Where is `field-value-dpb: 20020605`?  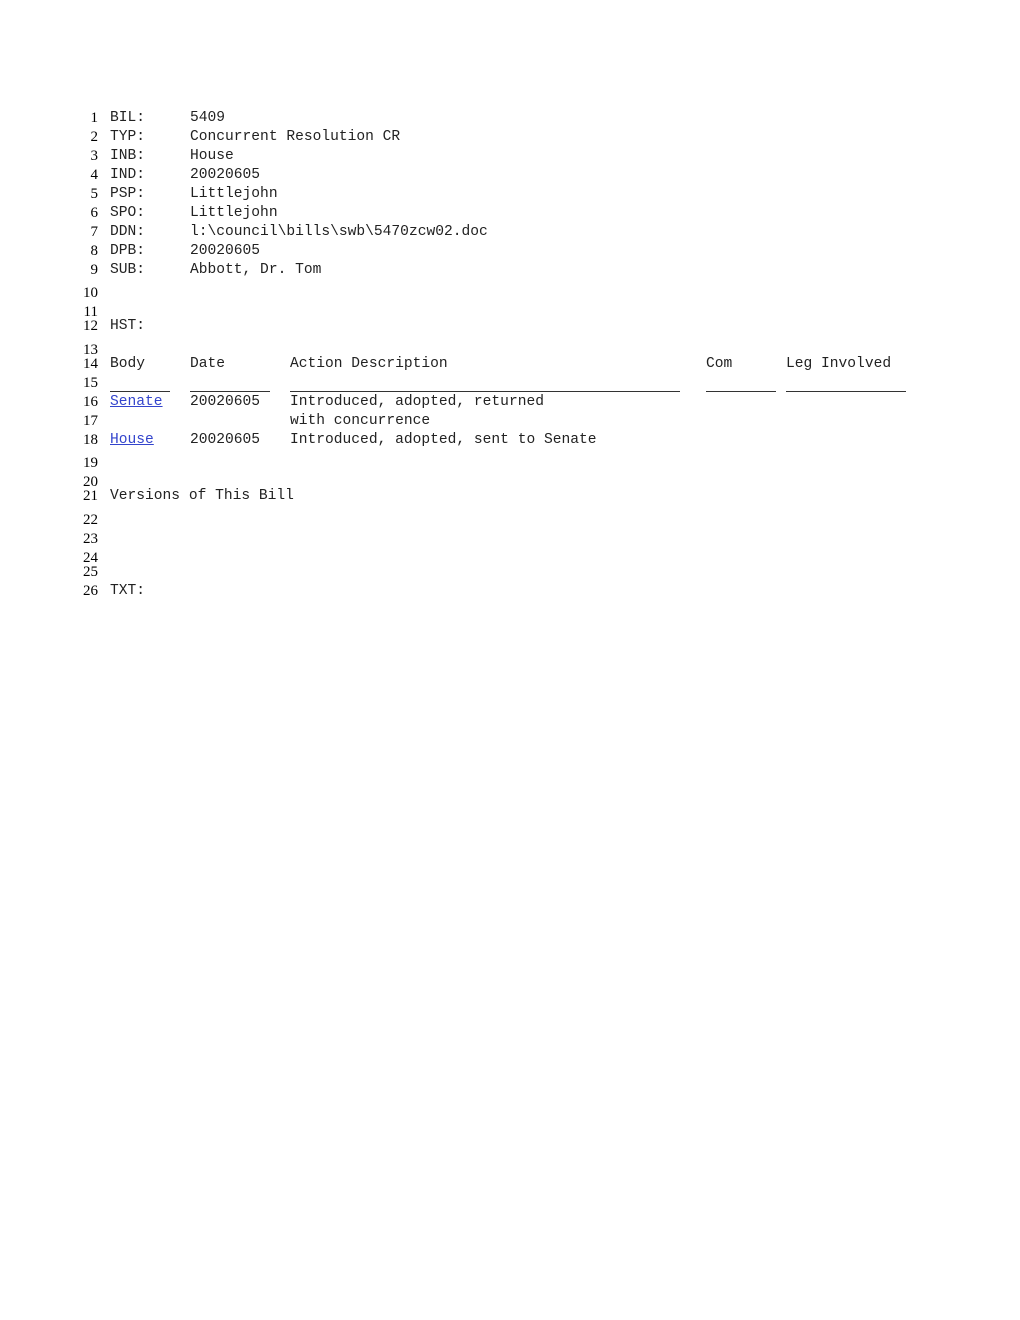 field-value-dpb: 20020605 is located at coordinates (225, 251).